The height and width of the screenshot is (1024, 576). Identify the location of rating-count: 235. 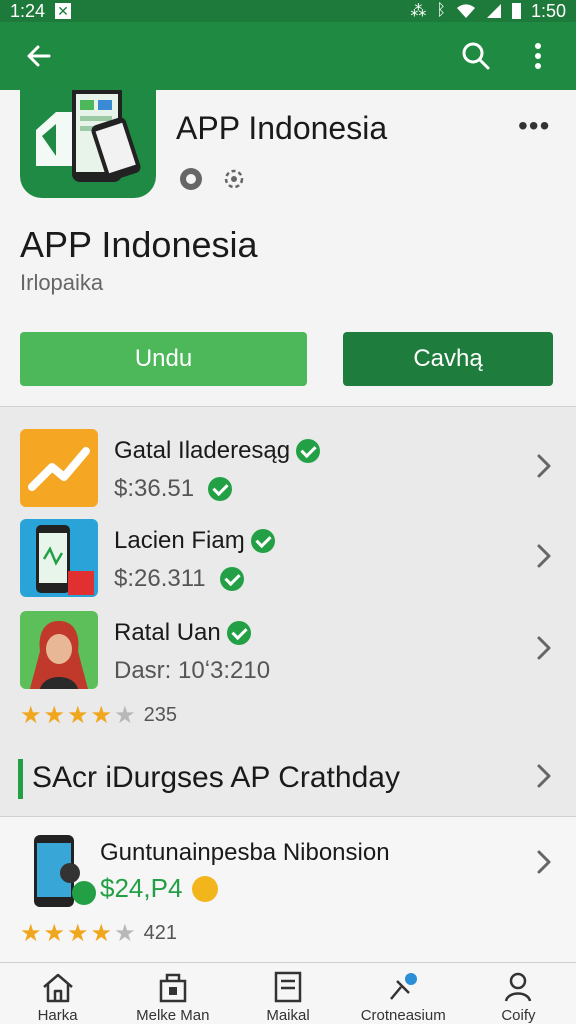
(160, 715).